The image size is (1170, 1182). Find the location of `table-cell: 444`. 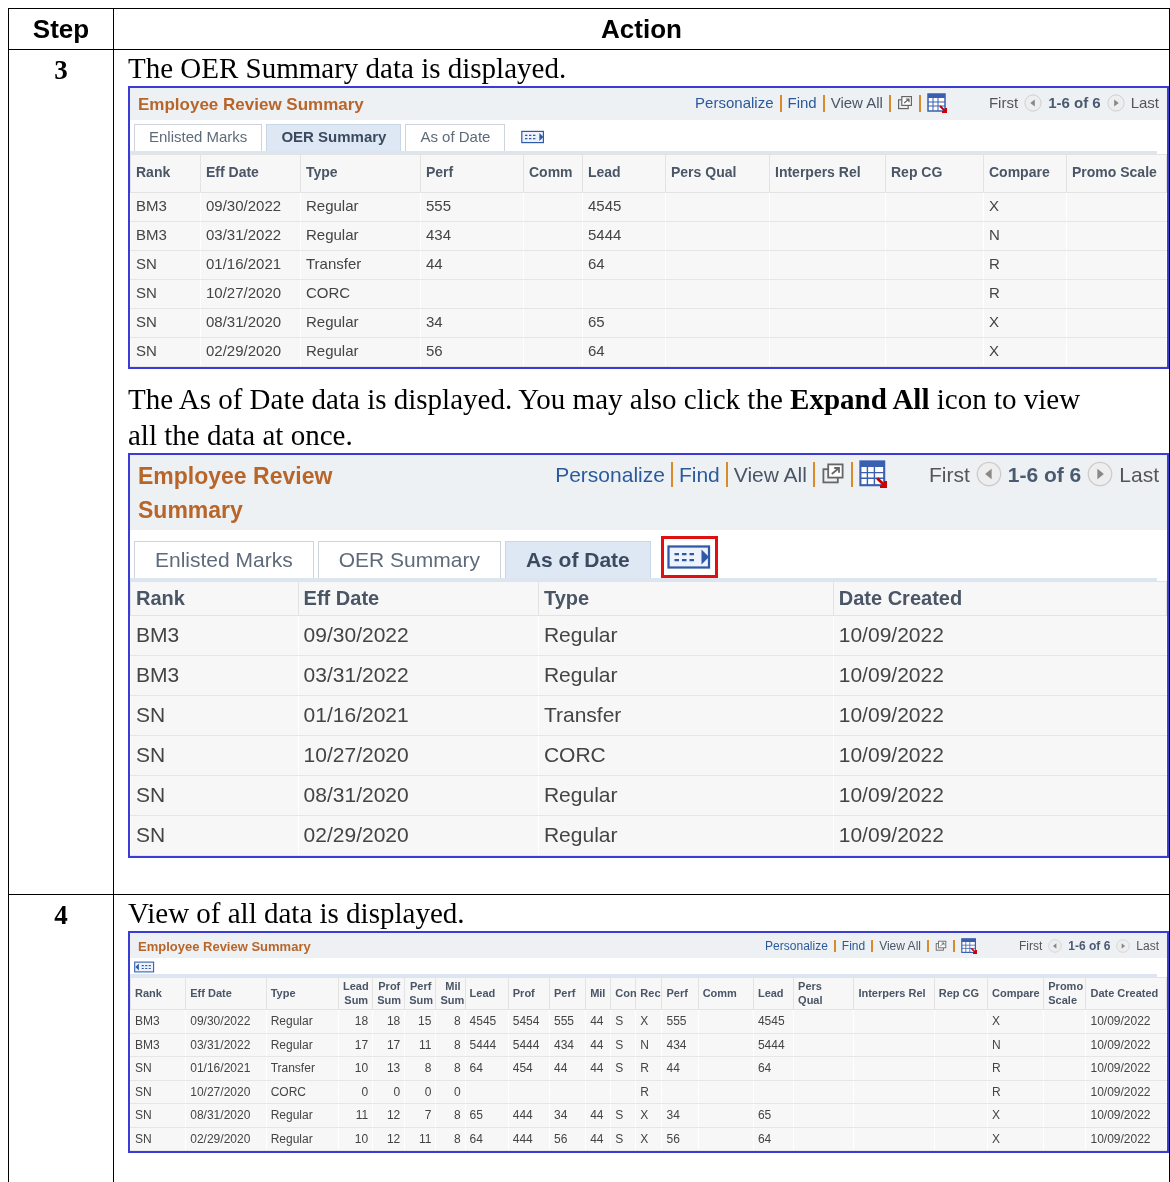

table-cell: 444 is located at coordinates (522, 1115).